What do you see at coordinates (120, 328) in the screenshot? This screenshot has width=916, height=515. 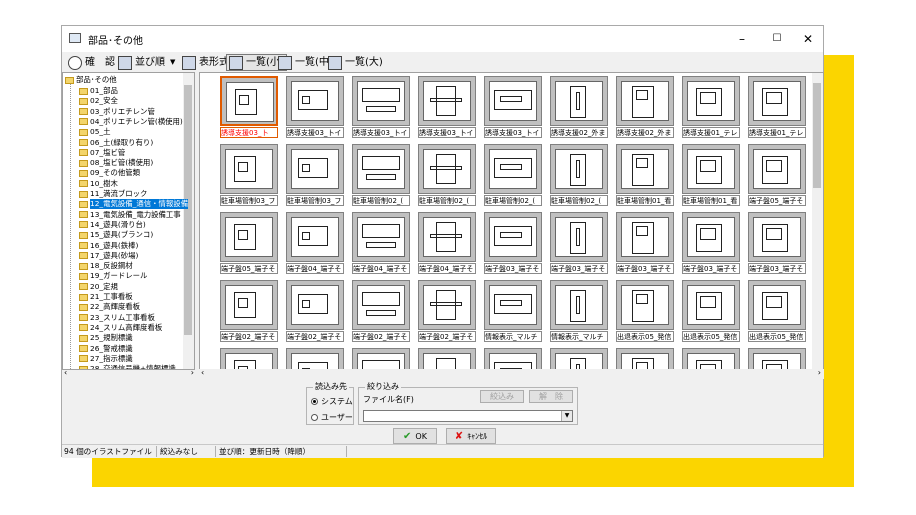 I see `tree-item: 24_スリム高輝度看板` at bounding box center [120, 328].